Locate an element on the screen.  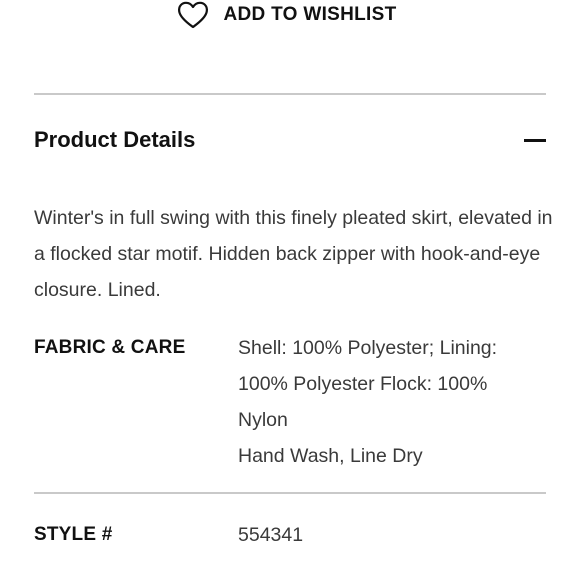
style-number-label: STYLE # is located at coordinates (73, 534).